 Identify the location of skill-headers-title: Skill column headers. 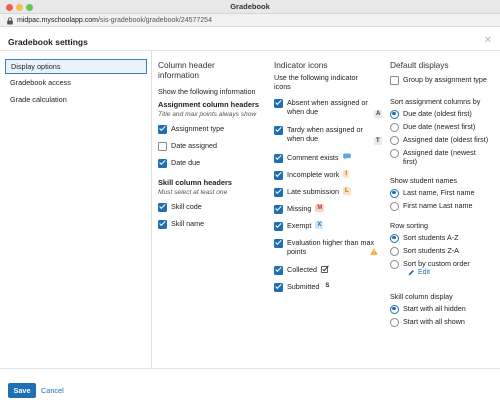
(195, 182).